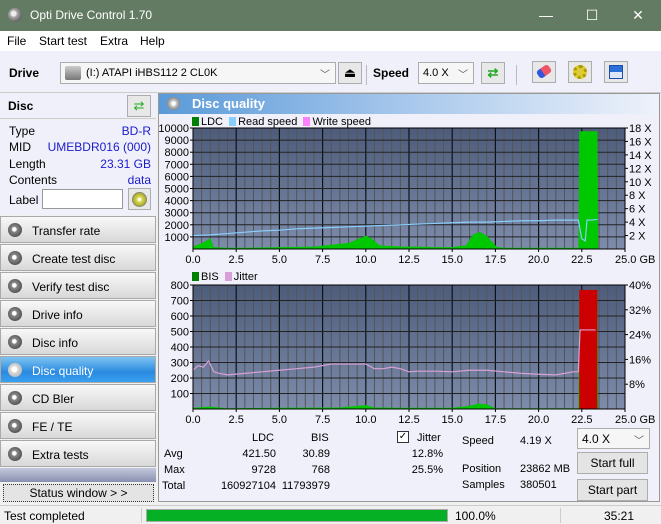 The height and width of the screenshot is (524, 661). Describe the element at coordinates (114, 41) in the screenshot. I see `menu-extra: Extra` at that location.